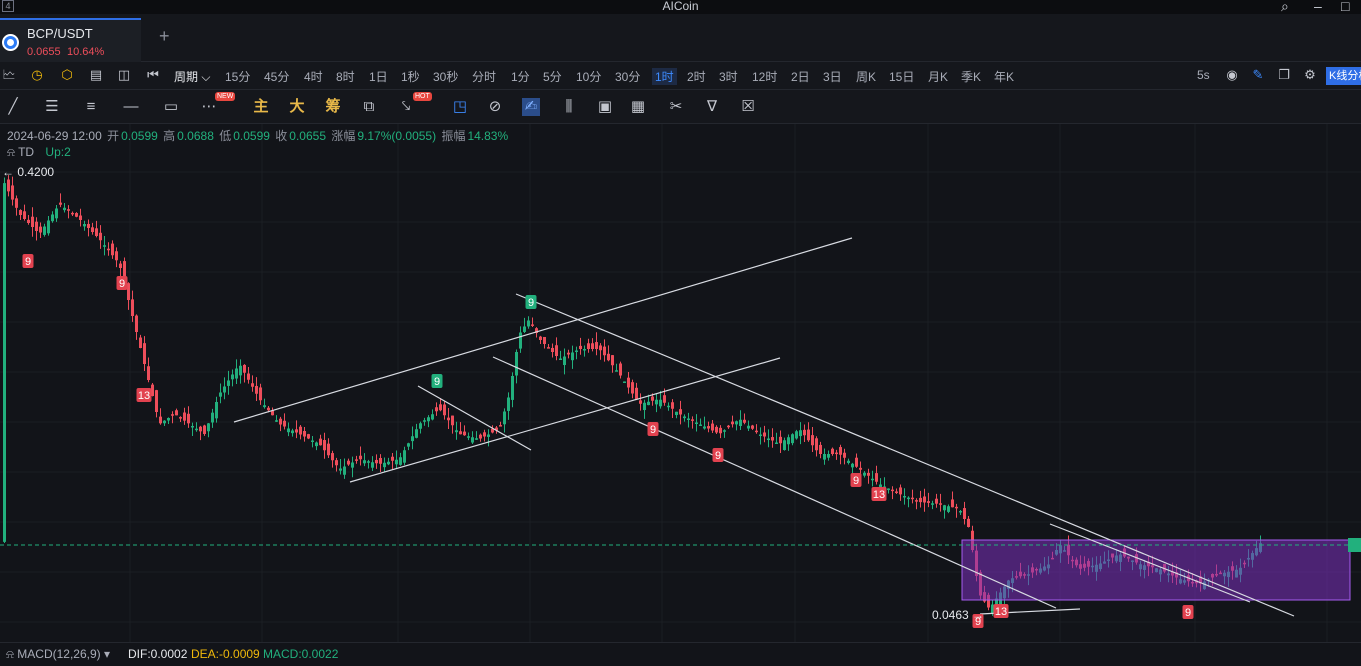 The height and width of the screenshot is (666, 1361). I want to click on layout-icon: ◫, so click(124, 75).